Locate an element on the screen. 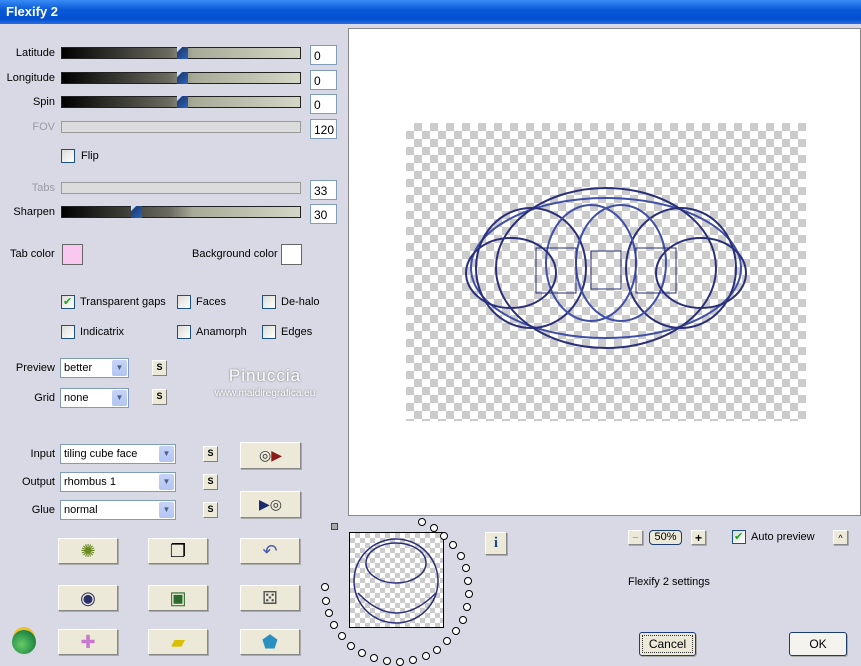 The height and width of the screenshot is (666, 861). window-title: Flexify 2 is located at coordinates (32, 11).